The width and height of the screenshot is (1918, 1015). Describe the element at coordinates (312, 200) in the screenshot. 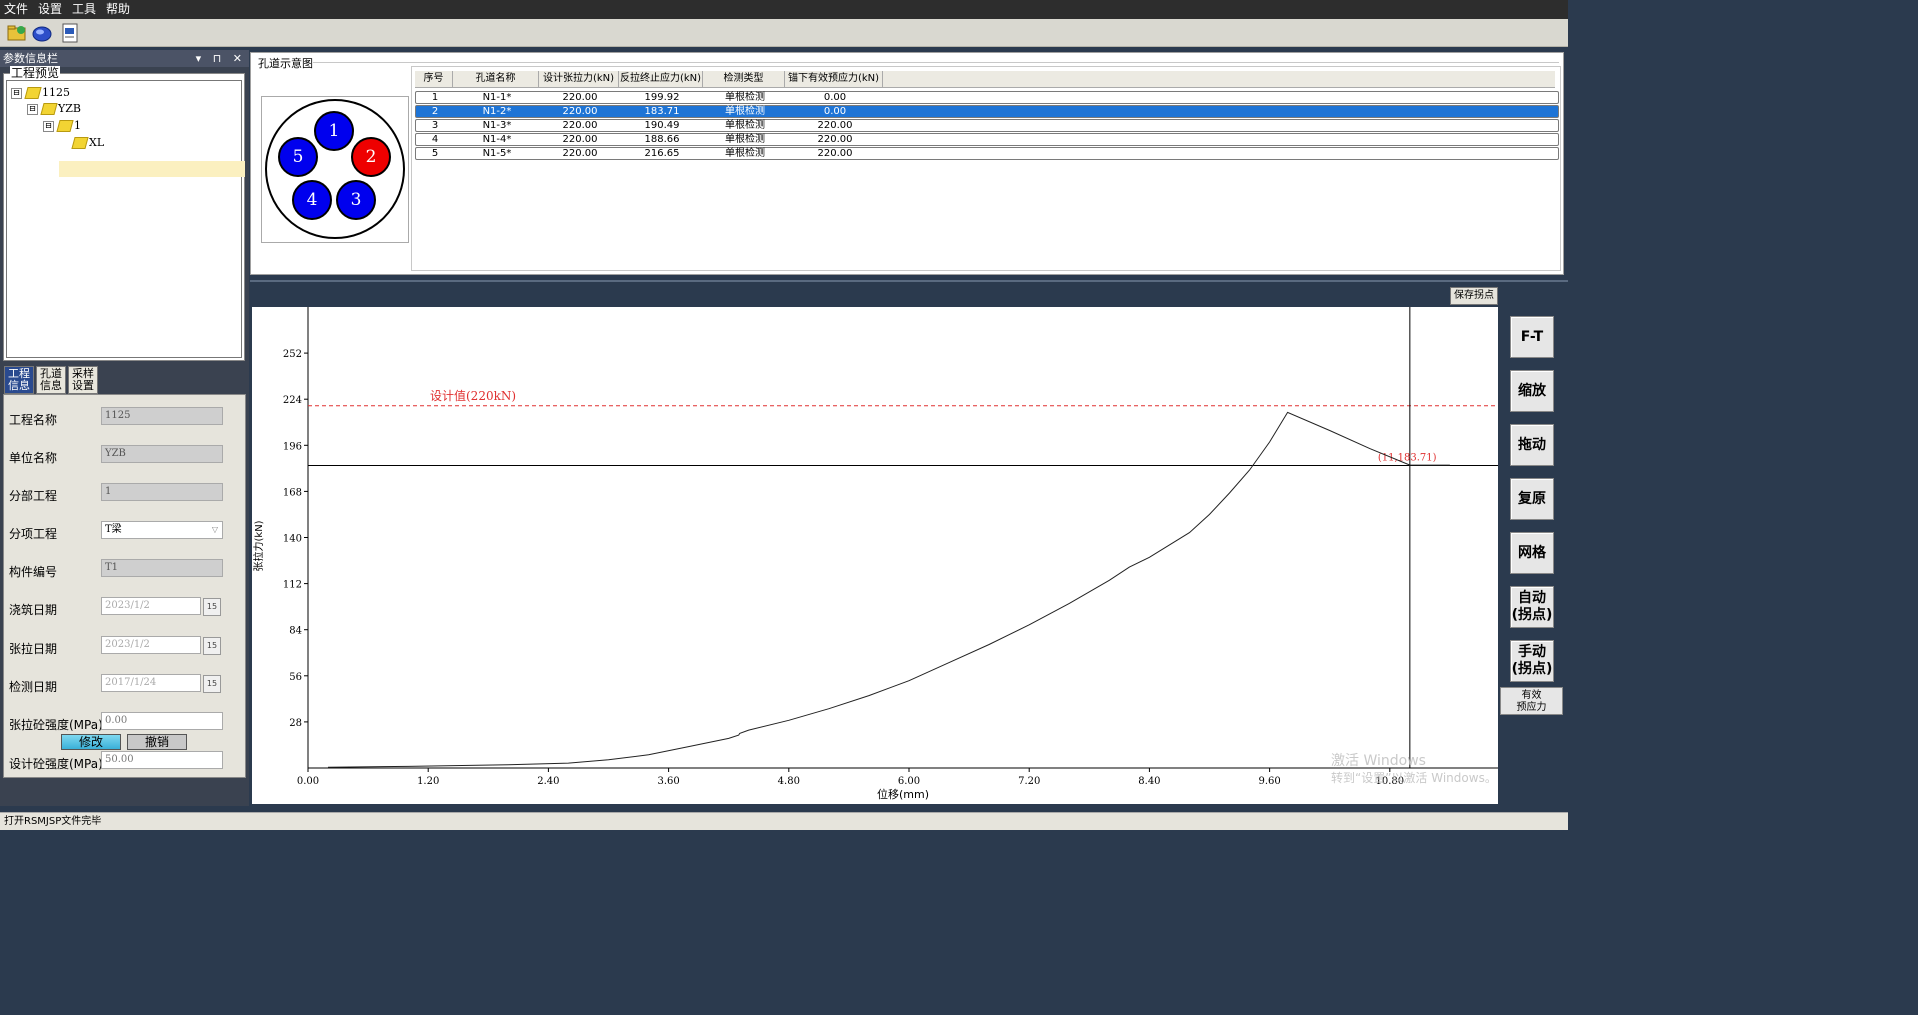

I see `hole-4: 4` at that location.